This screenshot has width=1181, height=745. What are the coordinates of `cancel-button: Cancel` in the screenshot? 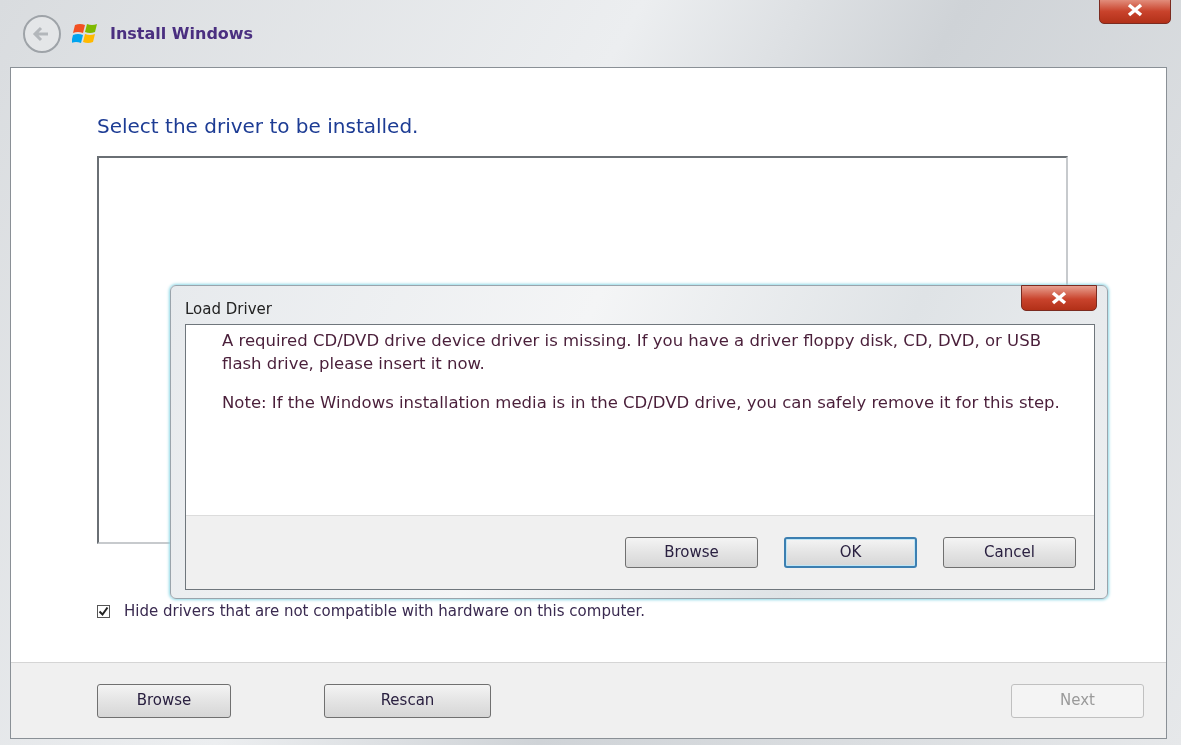 It's located at (1009, 552).